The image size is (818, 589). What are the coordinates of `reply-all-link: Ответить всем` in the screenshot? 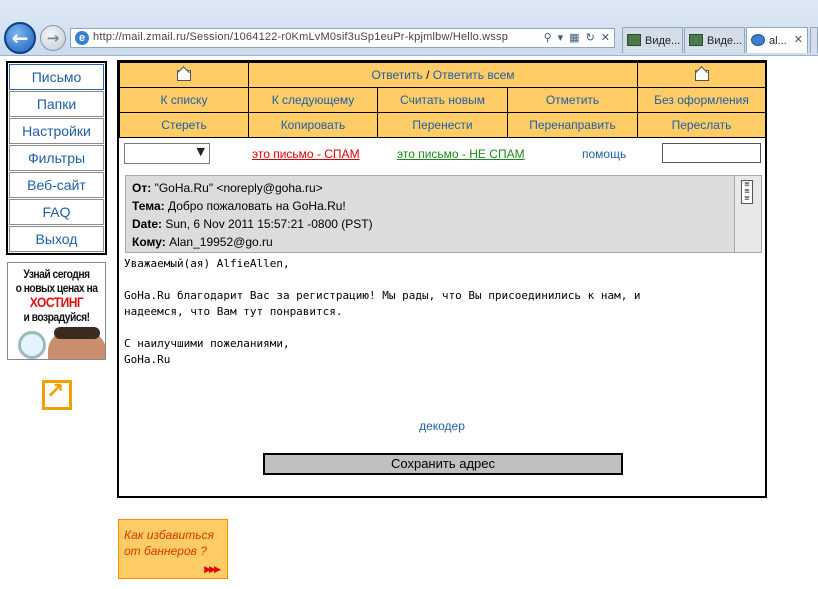 It's located at (474, 75).